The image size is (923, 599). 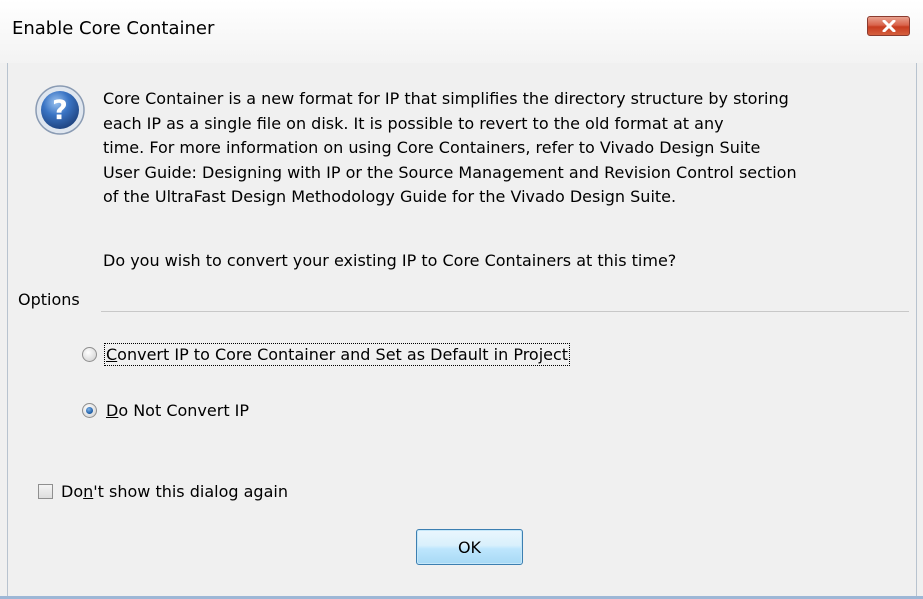 What do you see at coordinates (45, 491) in the screenshot?
I see `dont-show-again-checkbox` at bounding box center [45, 491].